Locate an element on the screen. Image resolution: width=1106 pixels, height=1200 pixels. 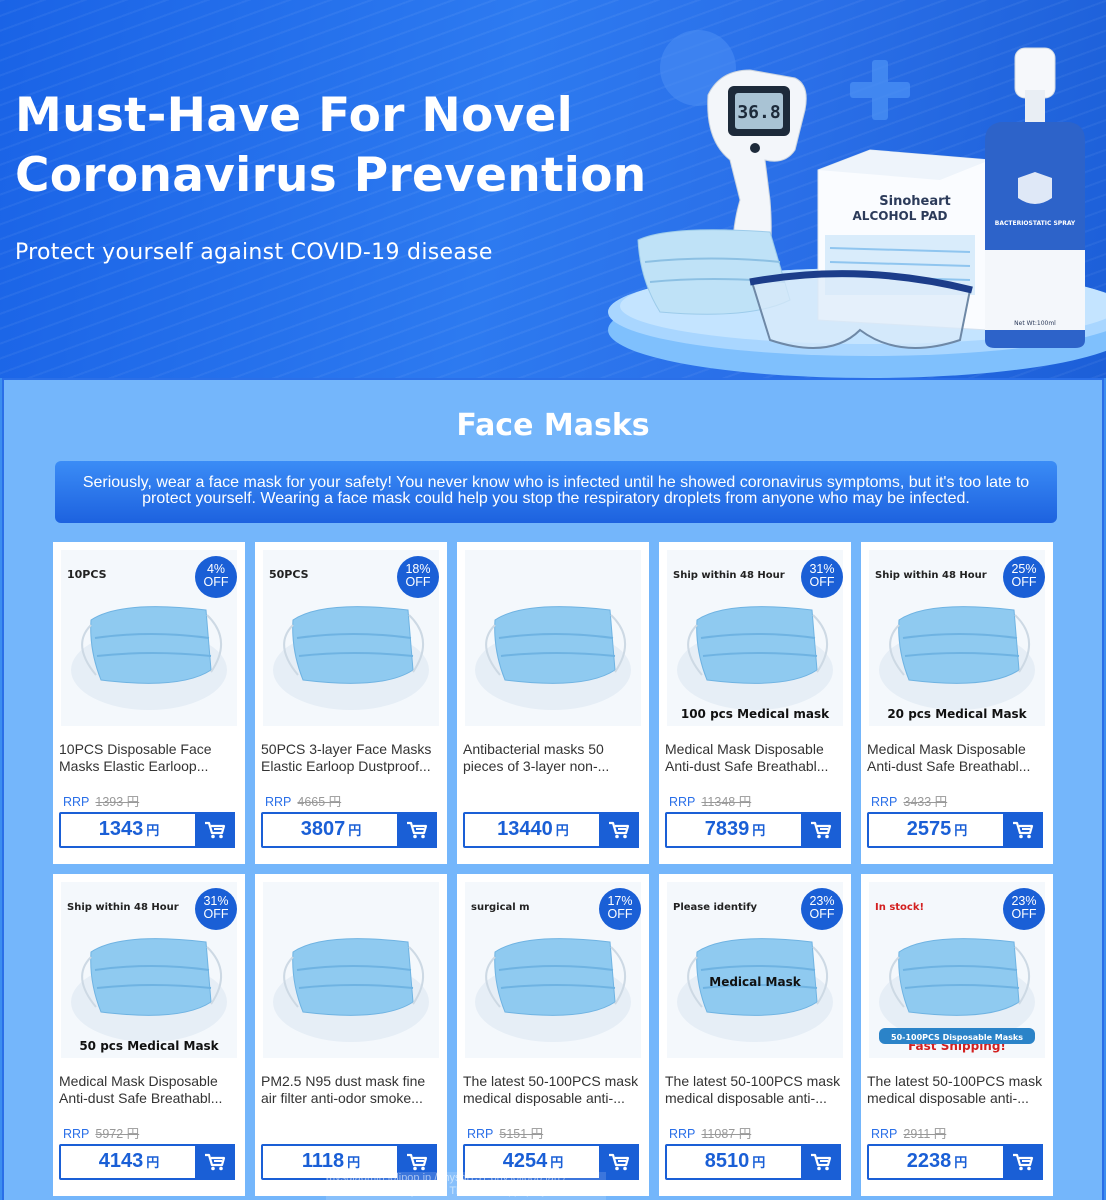
hero-title-line2: Coronavirus Prevention is located at coordinates (331, 175).